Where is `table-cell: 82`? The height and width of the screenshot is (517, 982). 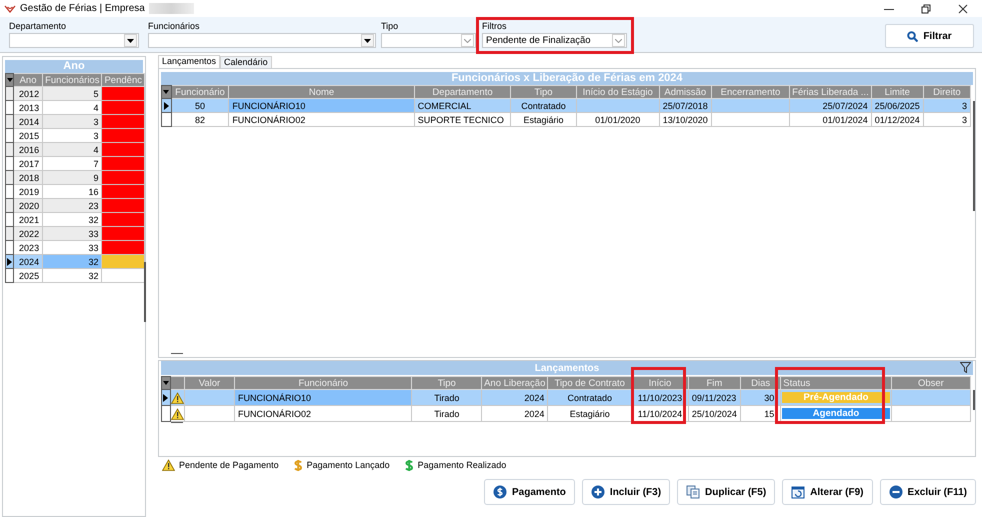
table-cell: 82 is located at coordinates (199, 119).